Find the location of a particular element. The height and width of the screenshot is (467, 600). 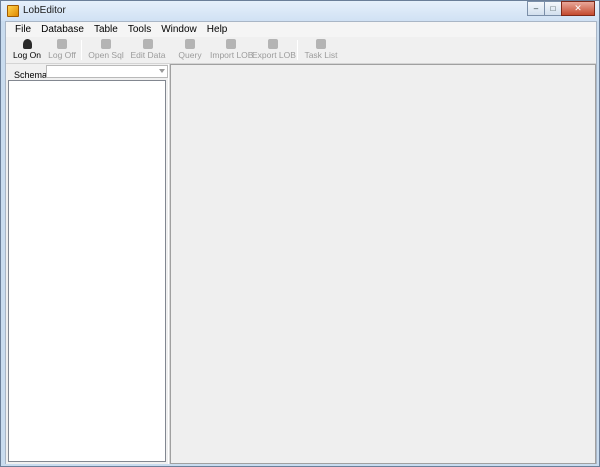

log-off-button: Log Off is located at coordinates (62, 50).